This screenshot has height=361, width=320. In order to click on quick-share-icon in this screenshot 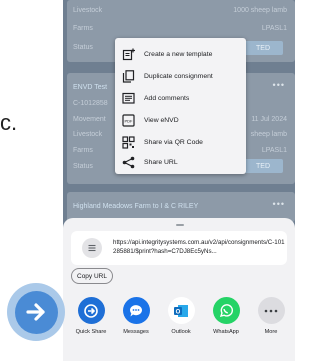, I will do `click(91, 310)`.